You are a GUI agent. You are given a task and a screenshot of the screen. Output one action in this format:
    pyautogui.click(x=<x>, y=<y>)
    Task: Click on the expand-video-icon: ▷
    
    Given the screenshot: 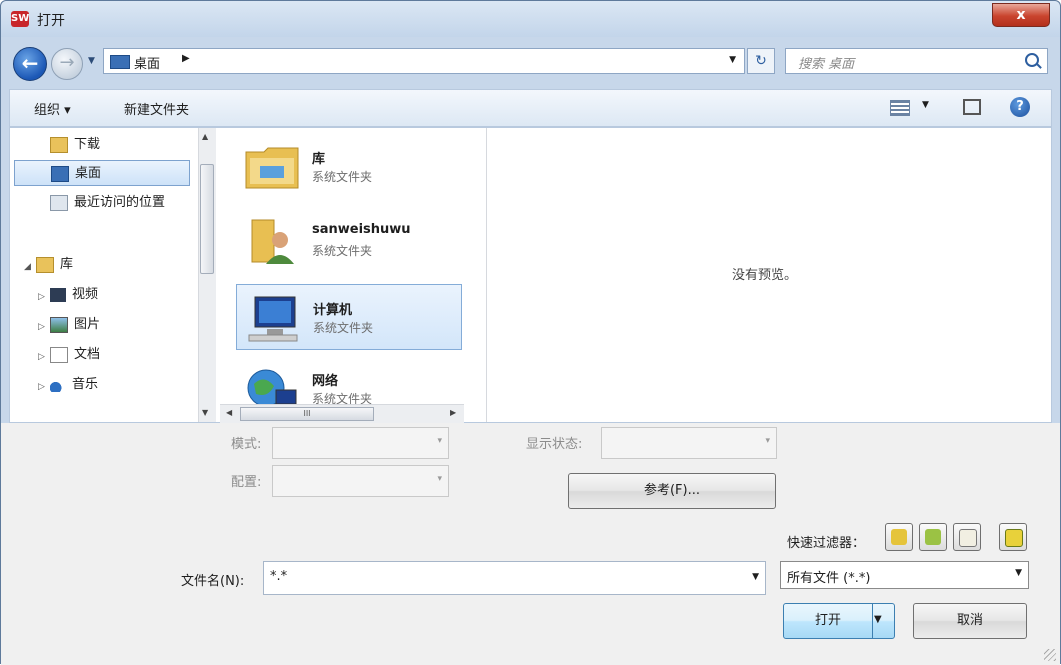 What is the action you would take?
    pyautogui.click(x=41, y=297)
    